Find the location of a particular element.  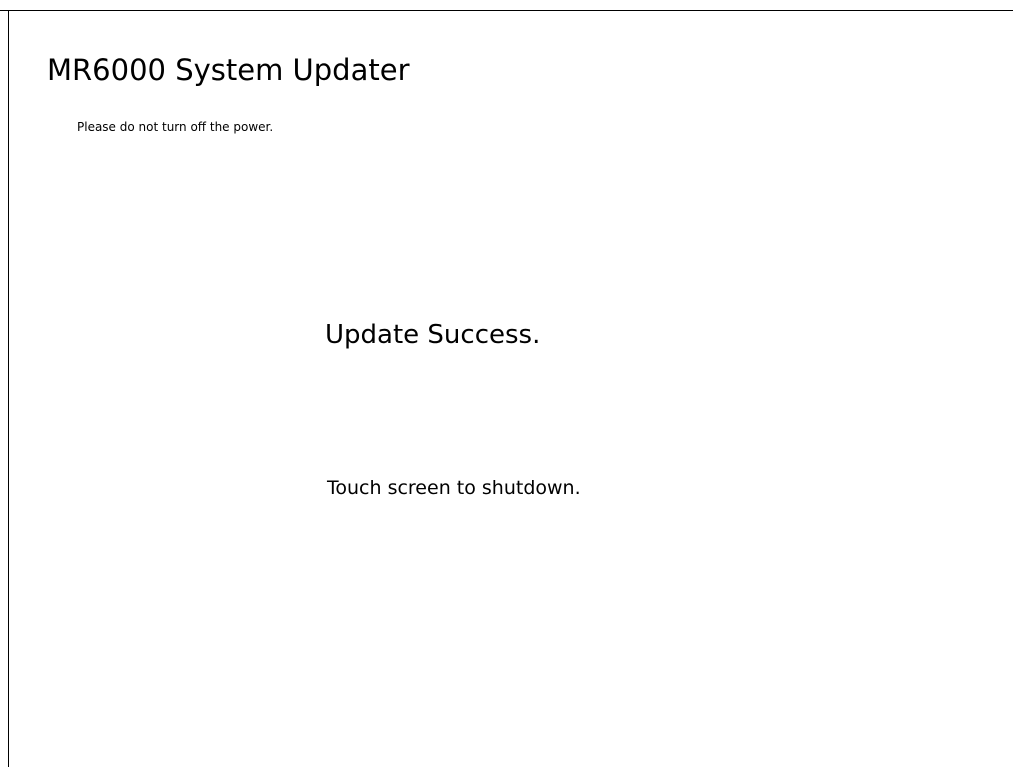

power-warning: Please do not turn off the power. is located at coordinates (175, 127).